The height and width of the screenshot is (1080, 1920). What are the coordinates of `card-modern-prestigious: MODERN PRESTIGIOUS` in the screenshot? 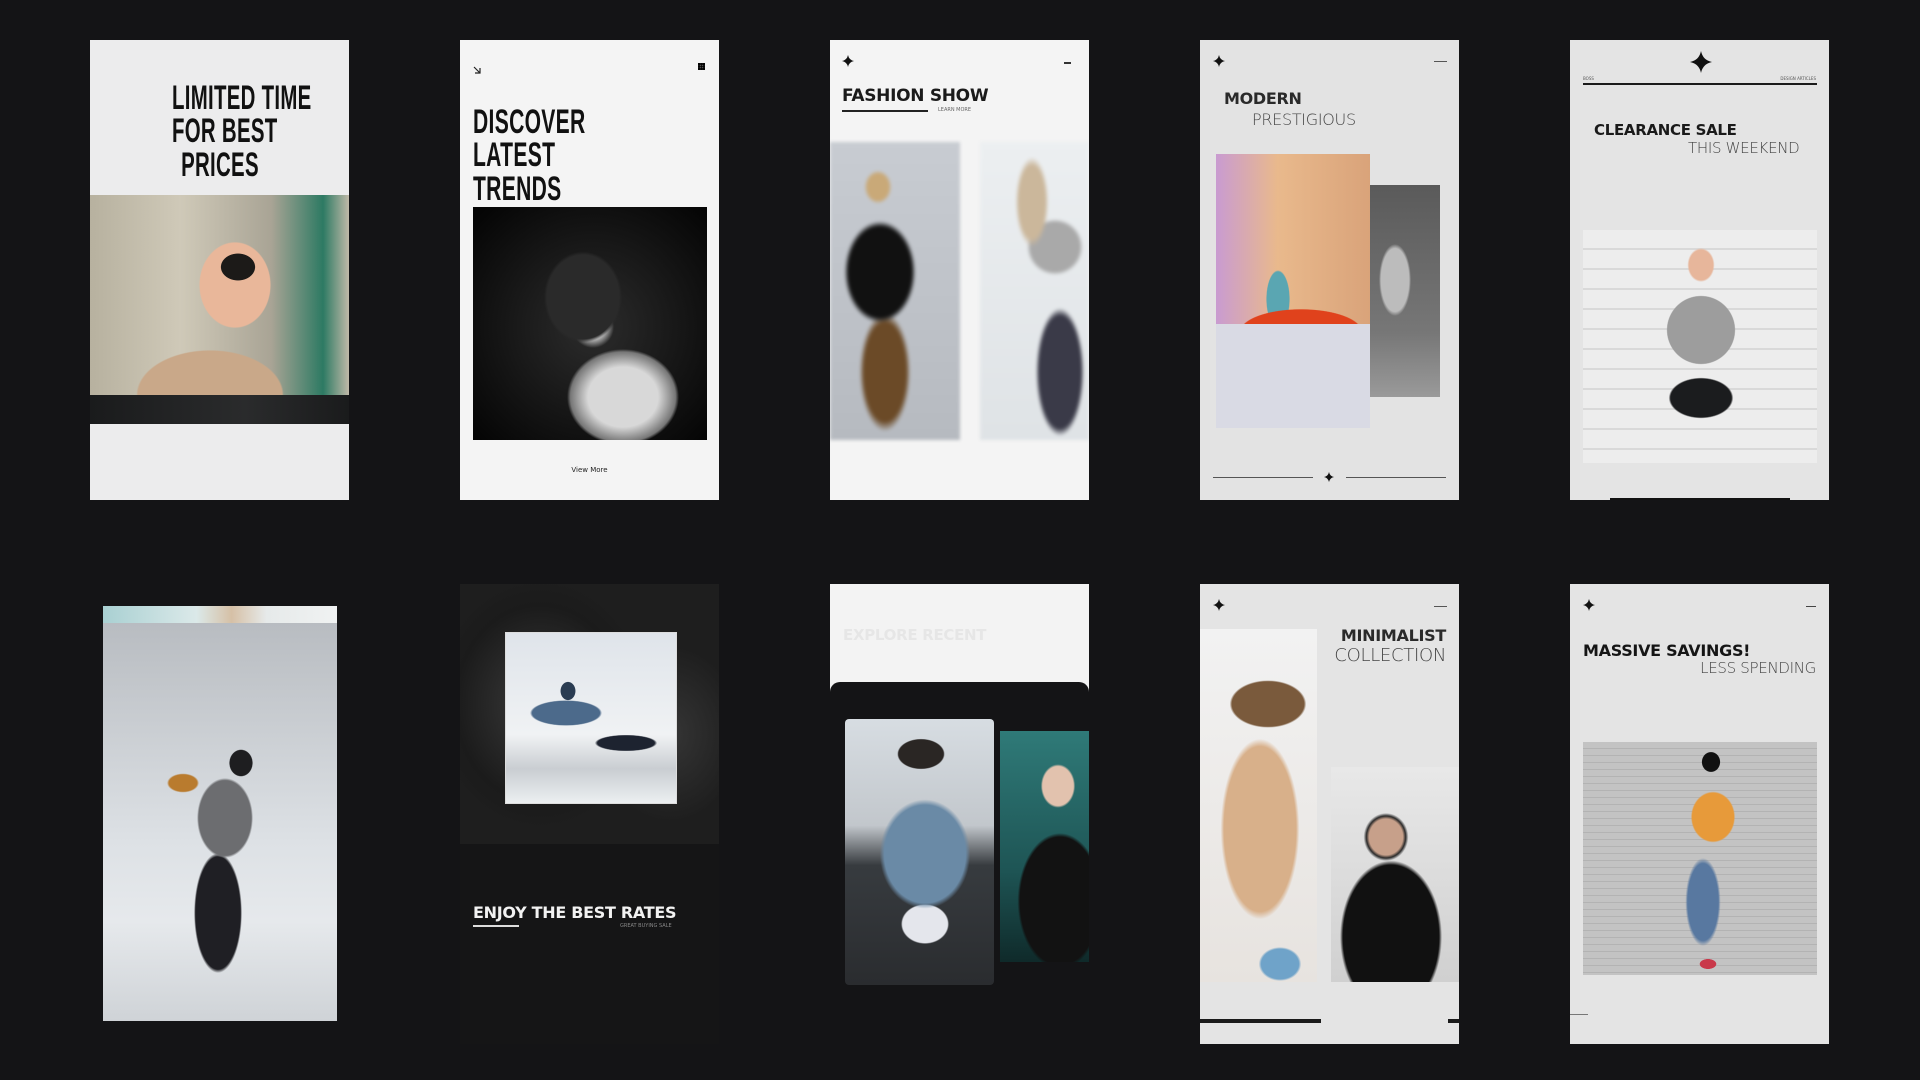 It's located at (1329, 270).